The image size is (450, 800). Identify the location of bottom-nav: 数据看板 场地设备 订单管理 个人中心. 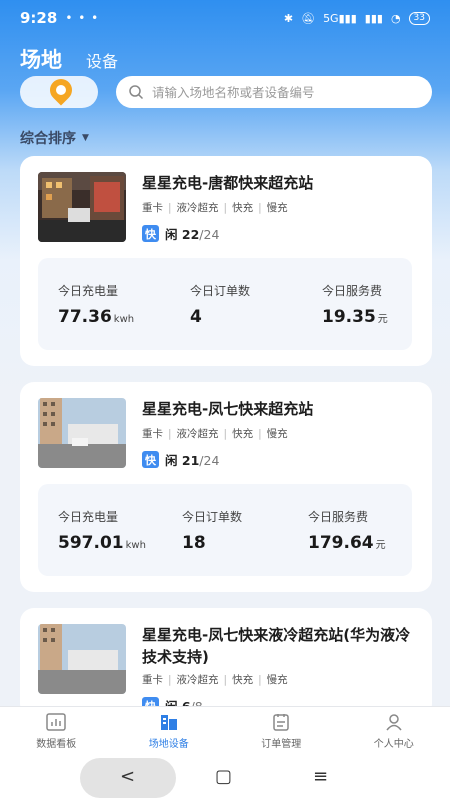
(225, 731).